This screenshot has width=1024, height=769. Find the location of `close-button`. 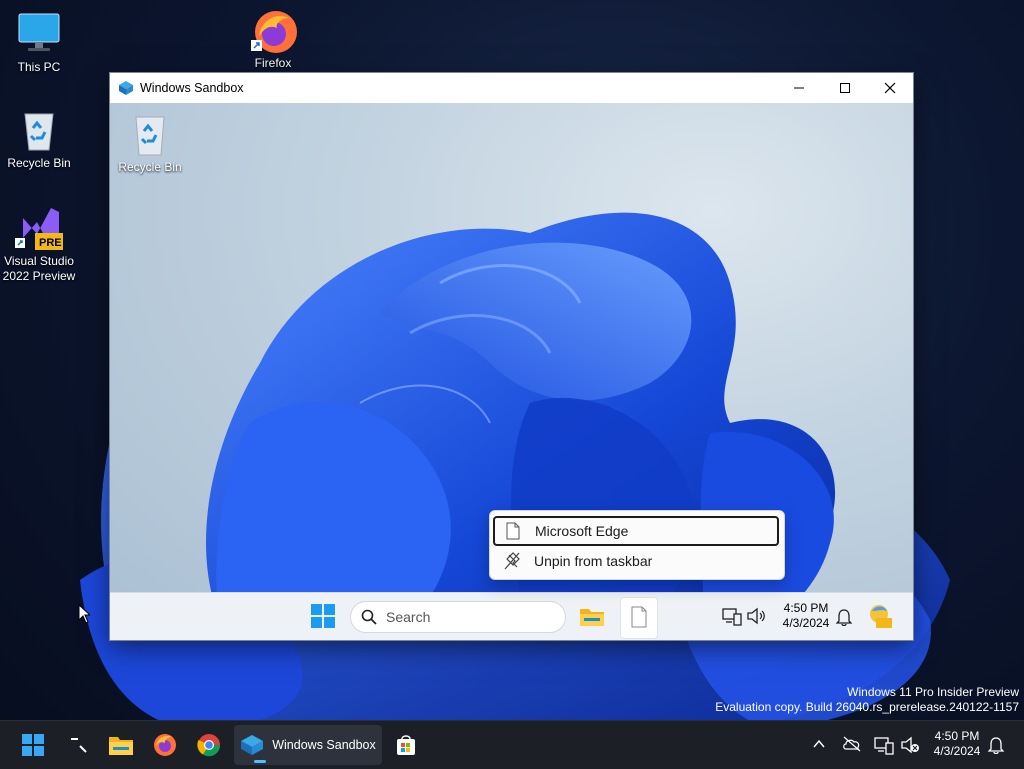

close-button is located at coordinates (890, 88).